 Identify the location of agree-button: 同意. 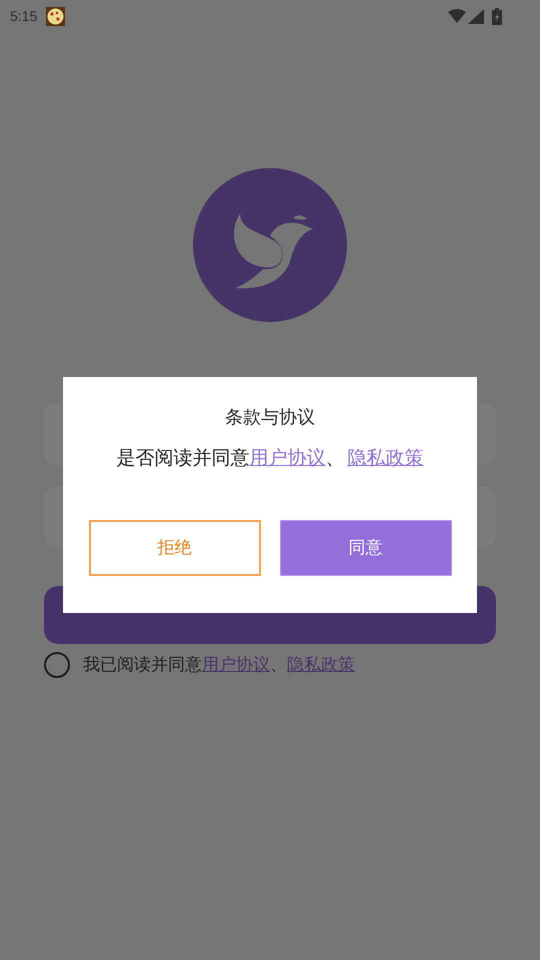
(366, 548).